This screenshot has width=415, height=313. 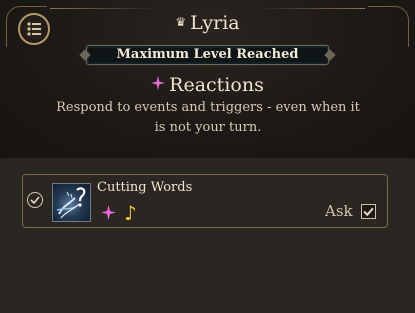 What do you see at coordinates (105, 8) in the screenshot?
I see `frame-line-left` at bounding box center [105, 8].